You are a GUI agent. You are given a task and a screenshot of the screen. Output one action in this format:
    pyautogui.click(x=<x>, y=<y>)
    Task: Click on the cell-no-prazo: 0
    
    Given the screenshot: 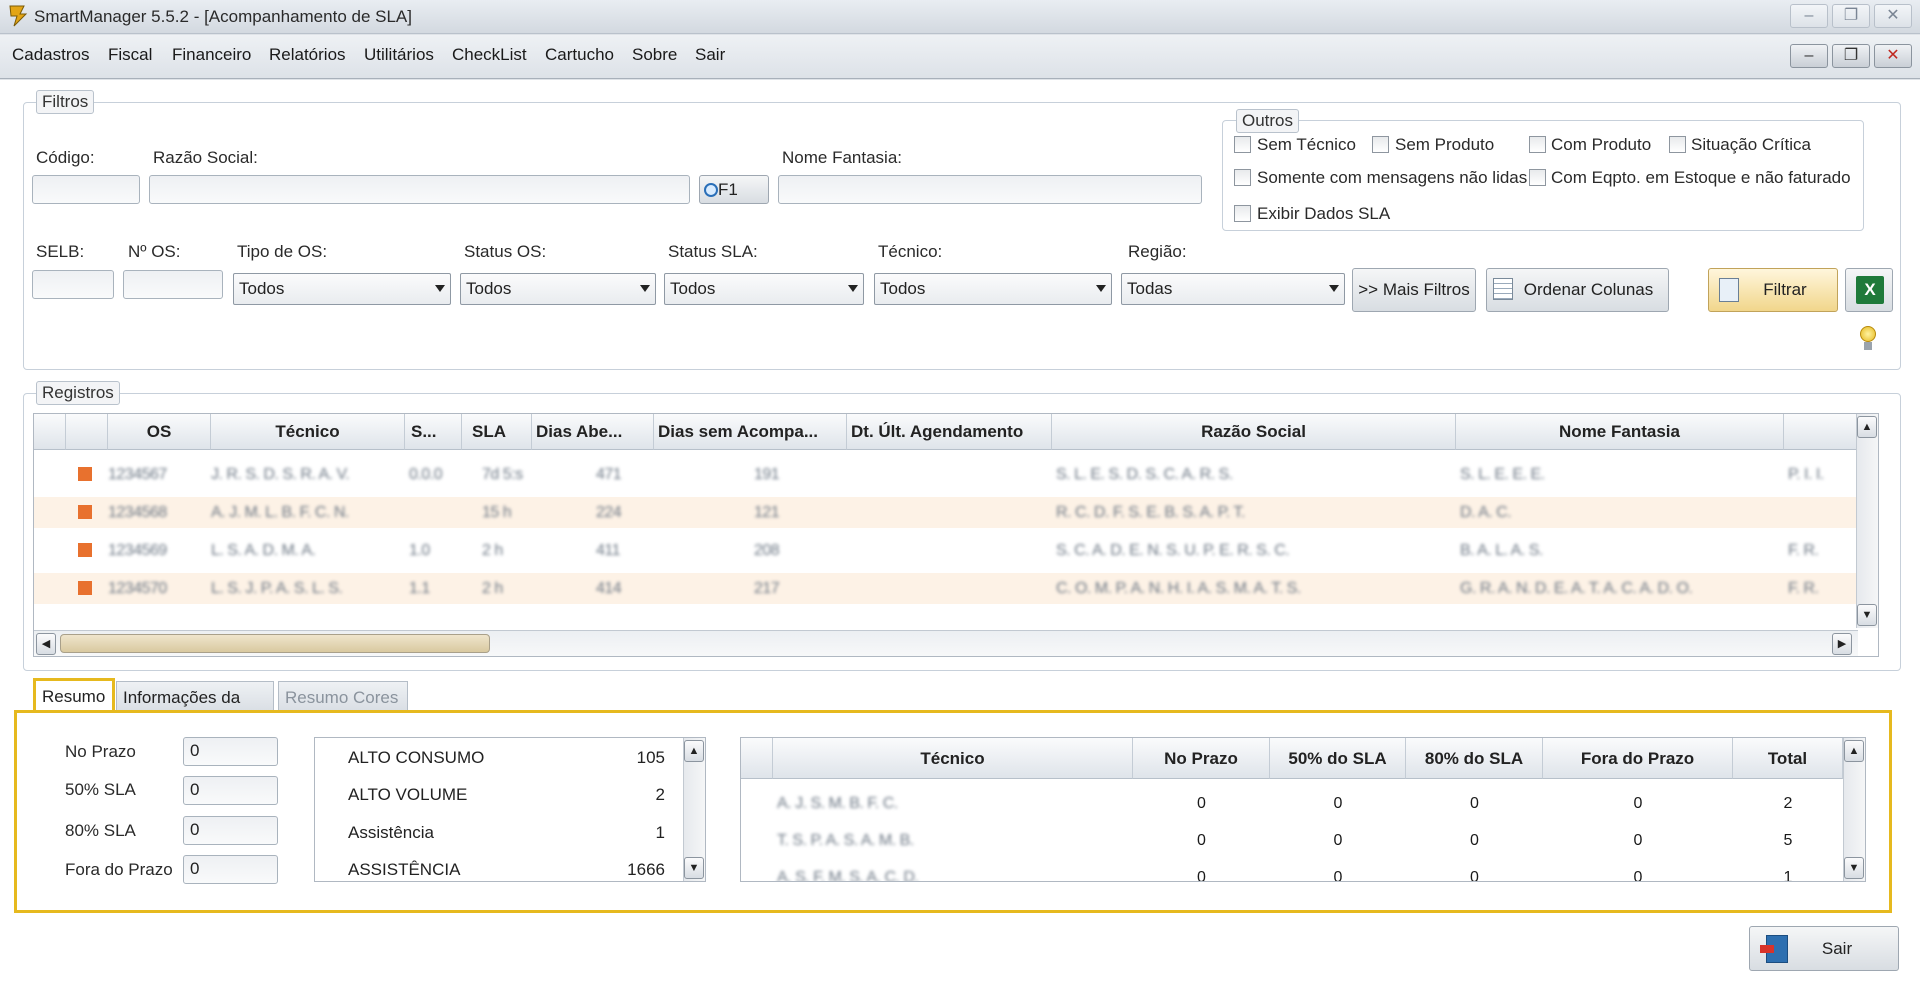 What is the action you would take?
    pyautogui.click(x=1201, y=840)
    